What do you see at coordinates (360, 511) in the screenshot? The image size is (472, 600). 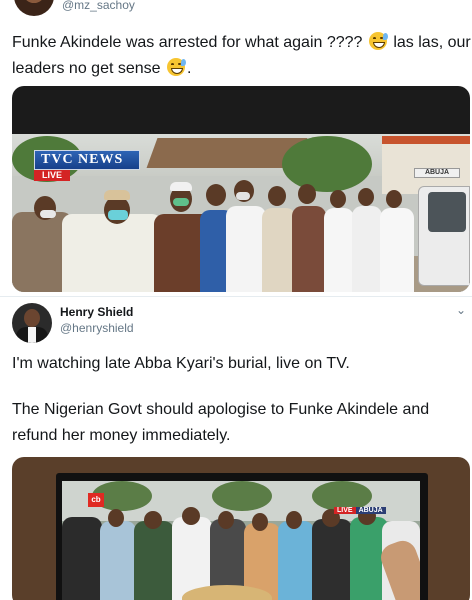 I see `live-location-badge: LIVE ABUJA` at bounding box center [360, 511].